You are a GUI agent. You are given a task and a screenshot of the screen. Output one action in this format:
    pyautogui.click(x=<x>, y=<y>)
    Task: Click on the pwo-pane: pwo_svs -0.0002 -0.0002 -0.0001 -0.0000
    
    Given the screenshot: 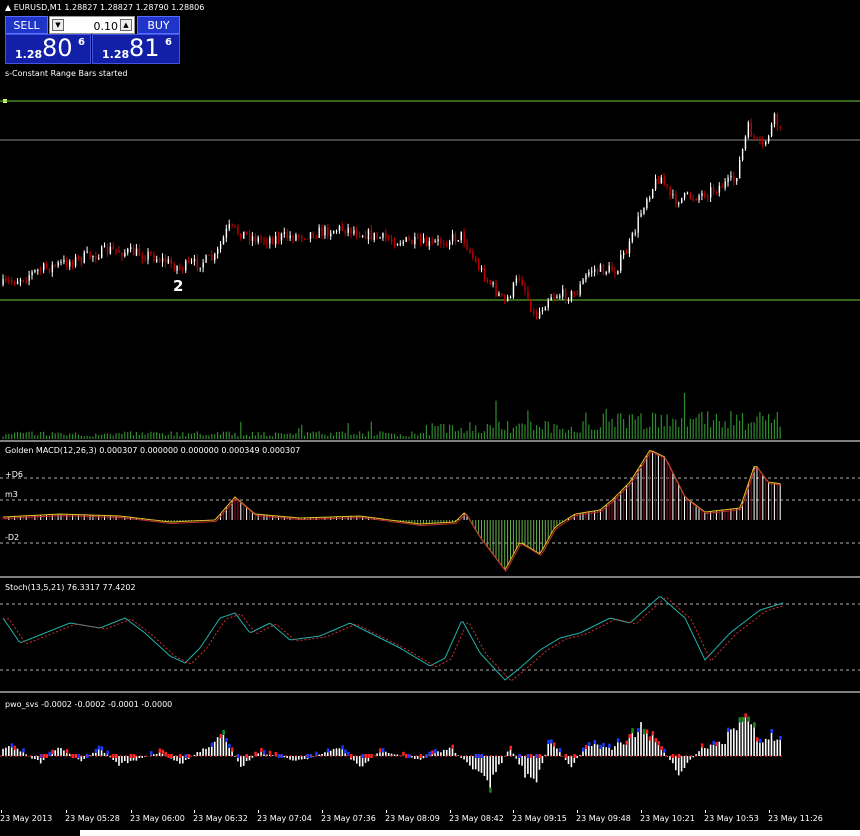 What is the action you would take?
    pyautogui.click(x=430, y=751)
    